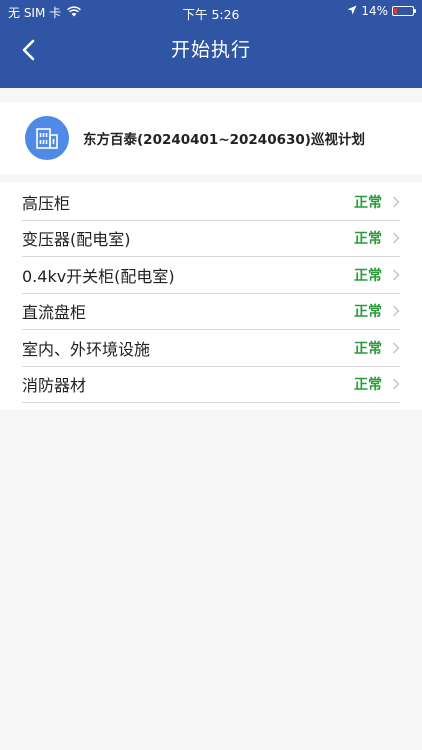 This screenshot has height=750, width=422. Describe the element at coordinates (211, 275) in the screenshot. I see `list-item-switch-cabinet: 0.4kv开关柜(配电室) 正常` at that location.